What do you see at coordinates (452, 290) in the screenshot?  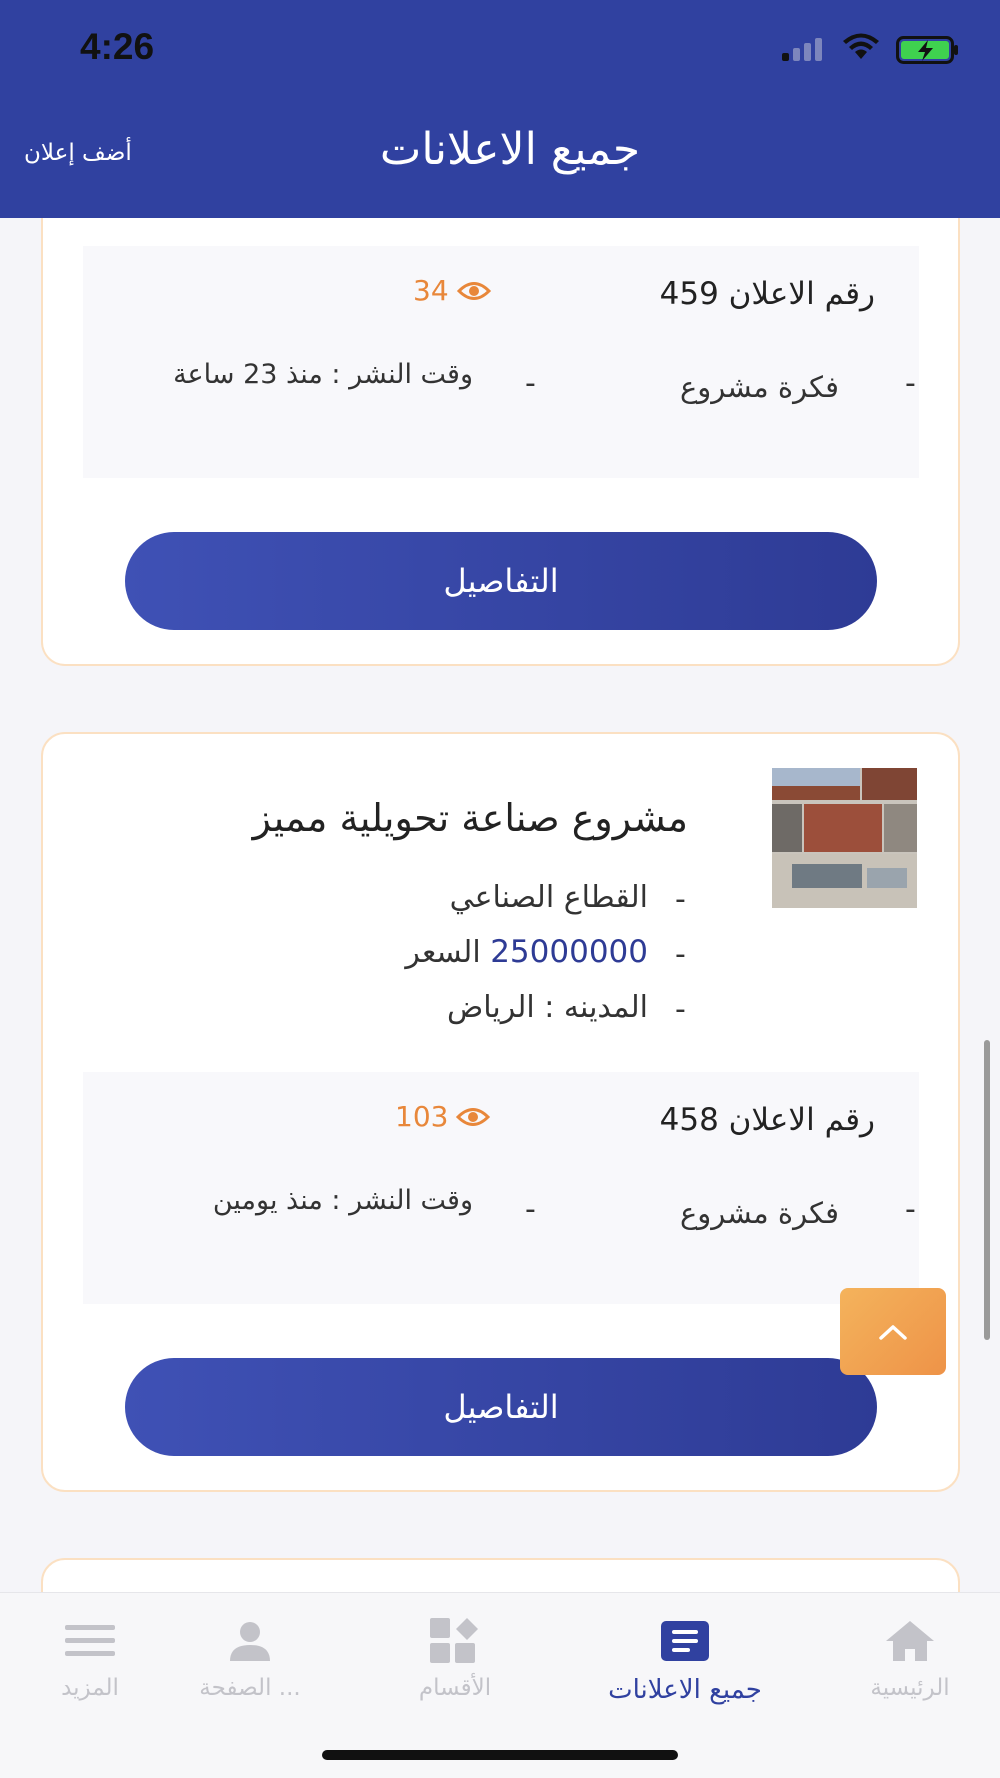 I see `view-count: 34` at bounding box center [452, 290].